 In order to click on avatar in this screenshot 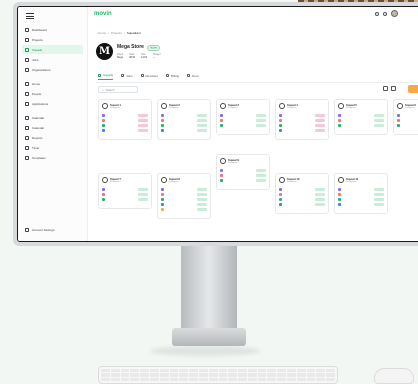, I will do `click(394, 13)`.